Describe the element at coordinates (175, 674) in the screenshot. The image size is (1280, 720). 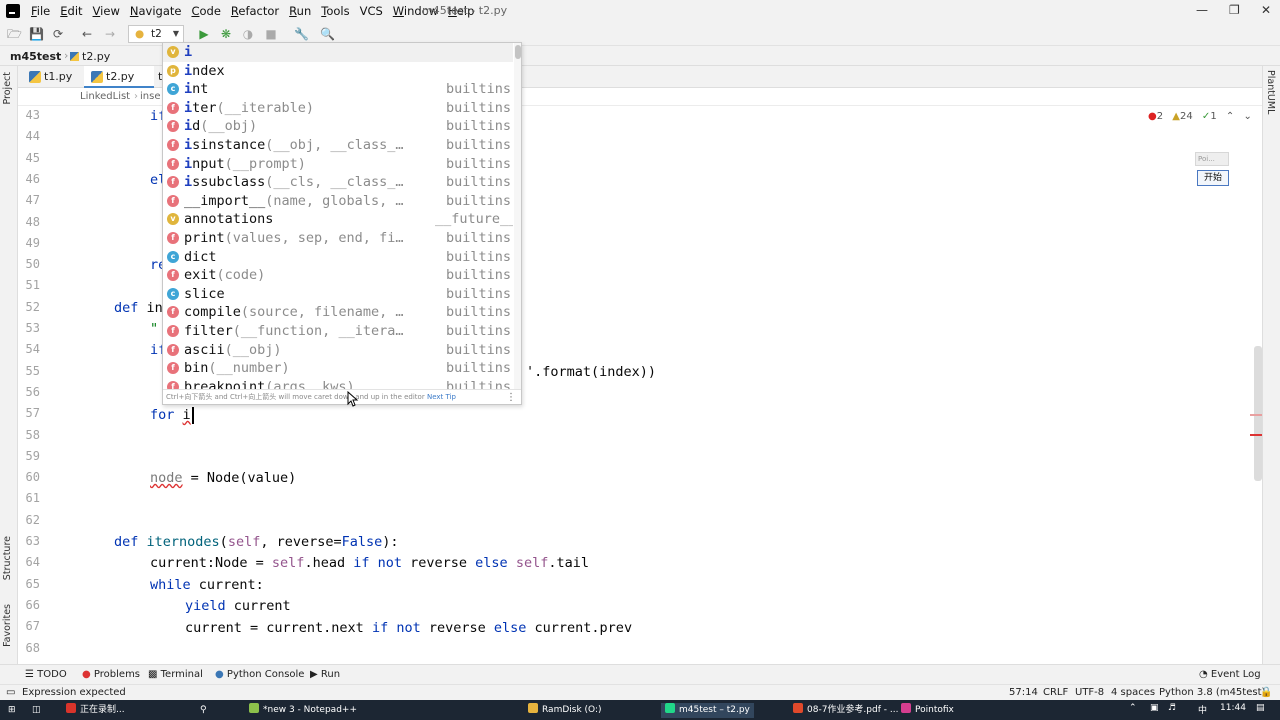
I see `terminal-tool-button: ▩ Terminal` at that location.